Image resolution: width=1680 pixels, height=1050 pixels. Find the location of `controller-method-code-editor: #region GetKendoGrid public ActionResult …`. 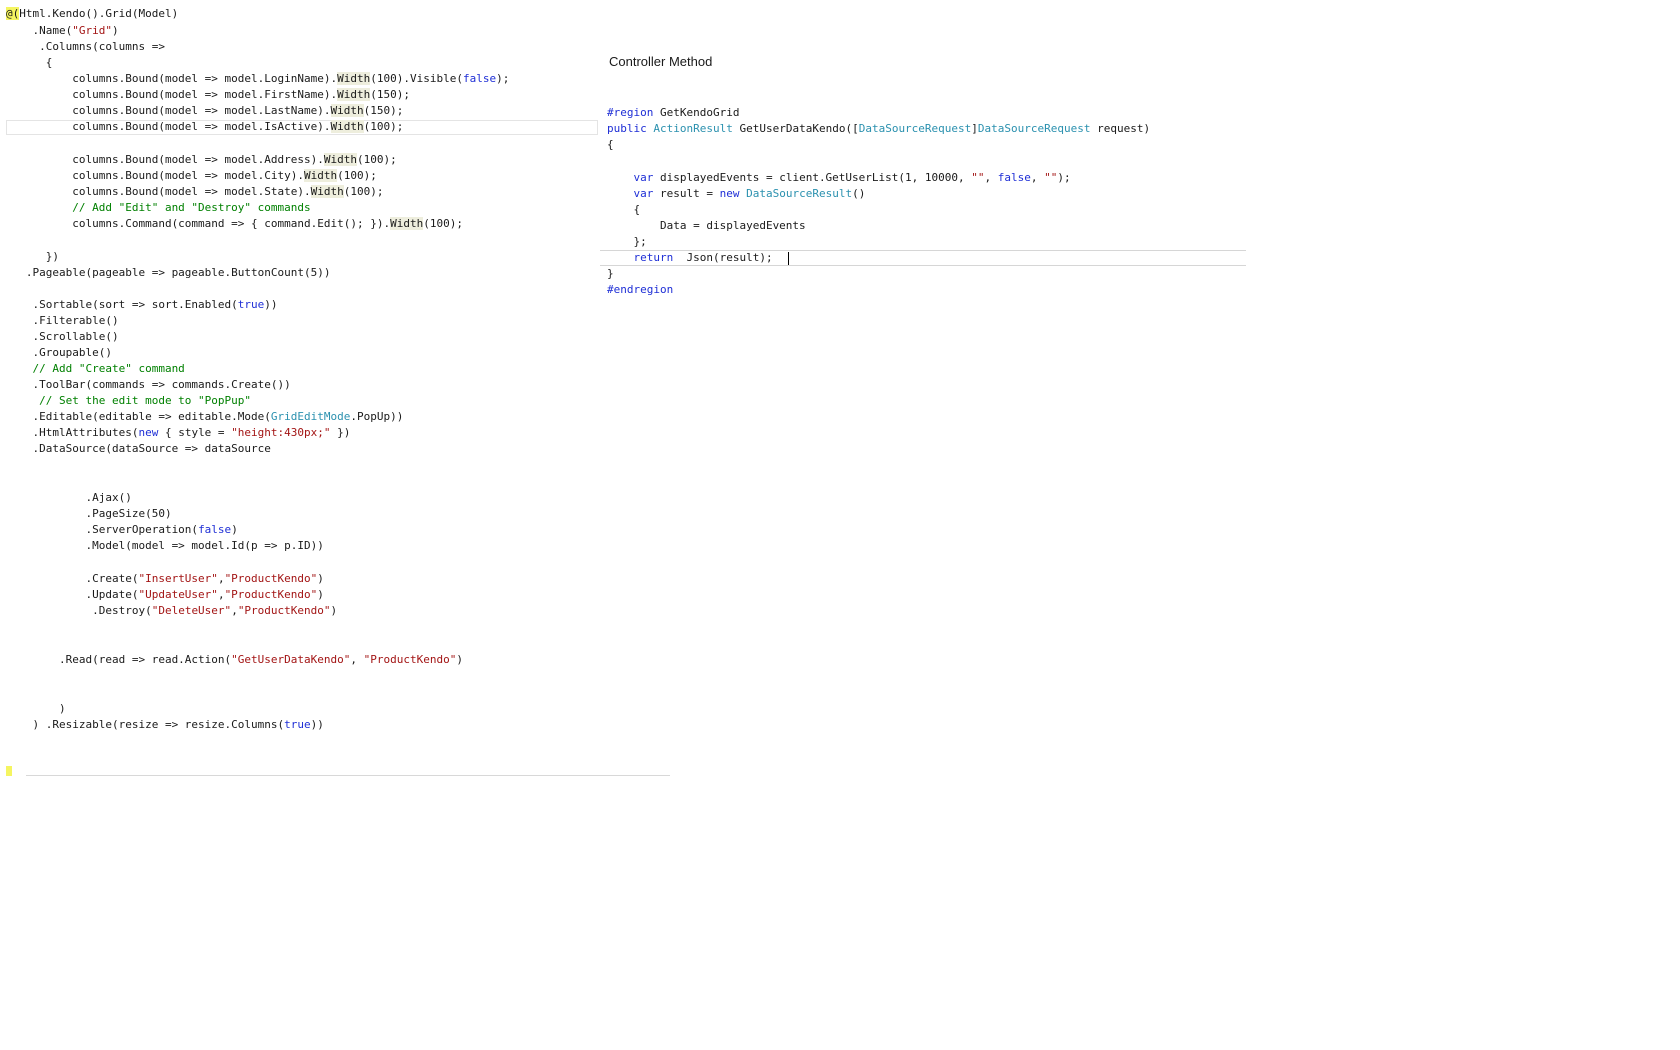

controller-method-code-editor: #region GetKendoGrid public ActionResult … is located at coordinates (927, 150).